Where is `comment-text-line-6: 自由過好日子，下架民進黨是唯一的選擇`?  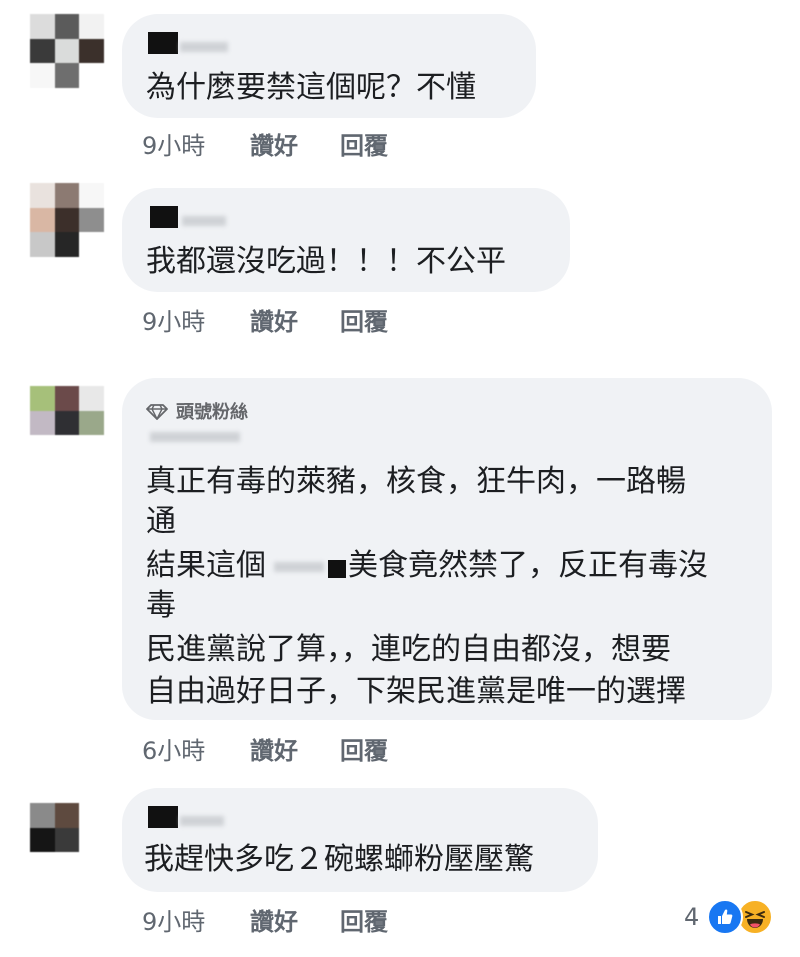 comment-text-line-6: 自由過好日子，下架民進黨是唯一的選擇 is located at coordinates (416, 691).